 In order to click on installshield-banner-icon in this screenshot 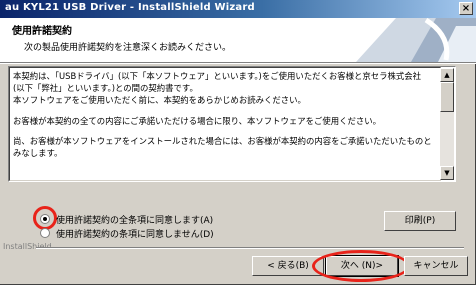, I will do `click(416, 40)`.